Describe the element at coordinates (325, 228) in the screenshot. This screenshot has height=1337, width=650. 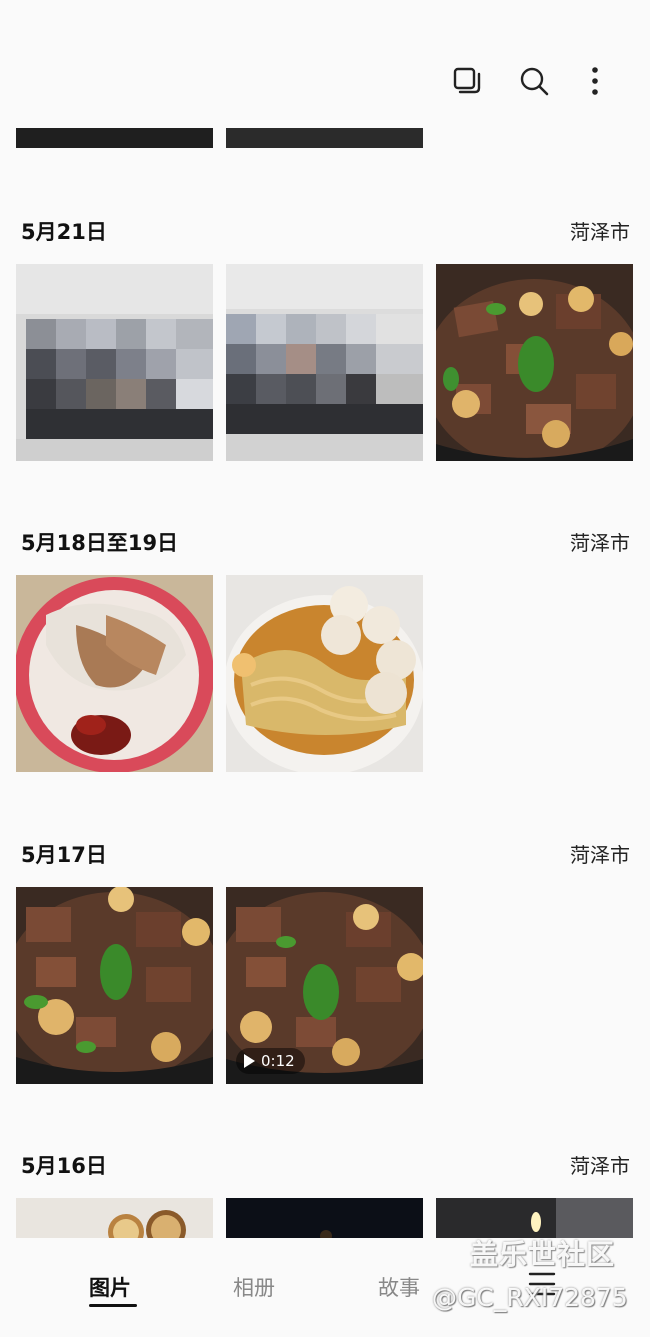
I see `date-section-header: 5月21日 菏泽市` at that location.